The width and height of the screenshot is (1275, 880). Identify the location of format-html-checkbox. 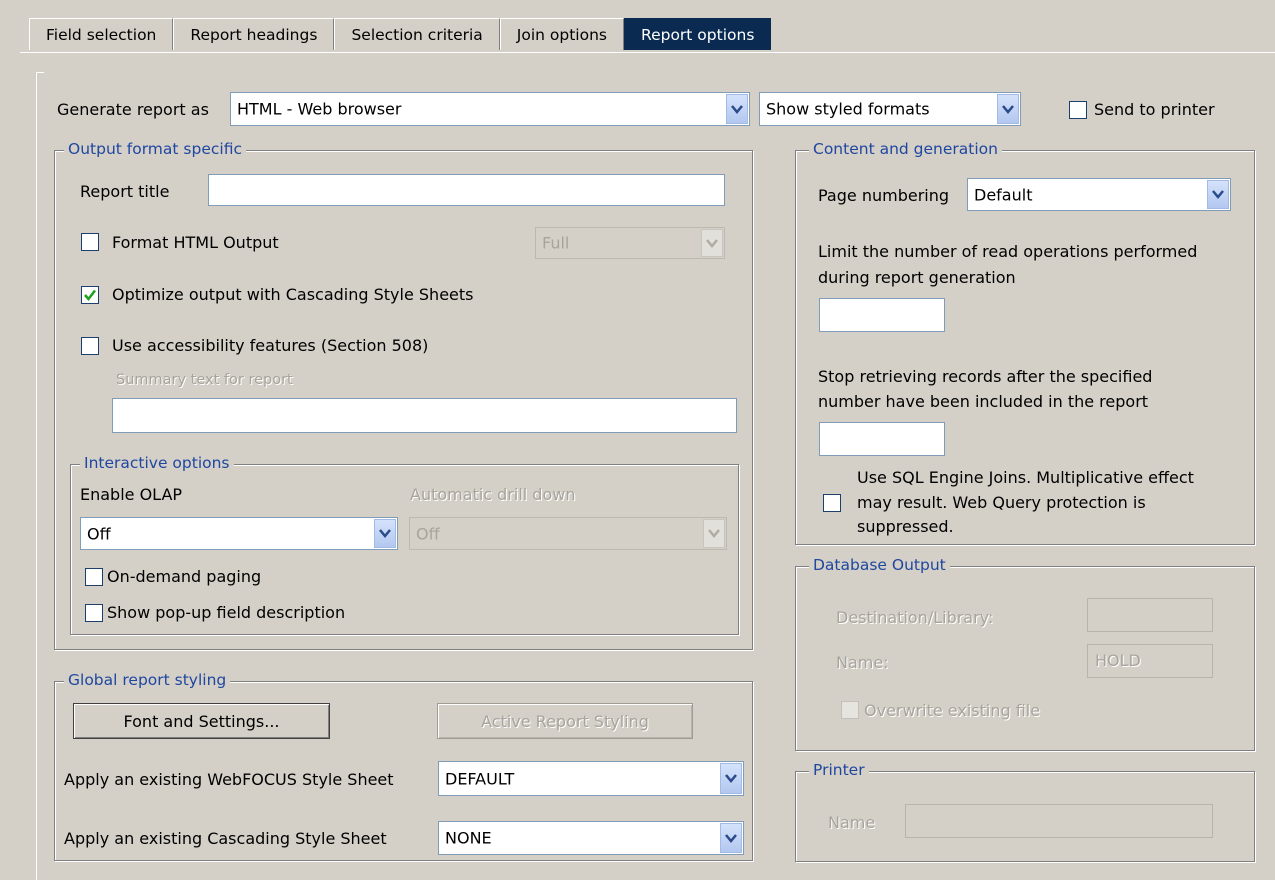
(90, 242).